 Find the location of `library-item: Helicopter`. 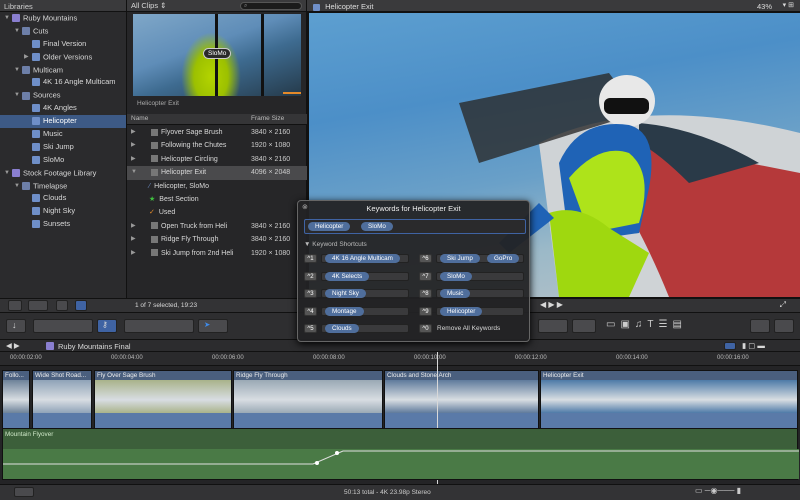

library-item: Helicopter is located at coordinates (63, 122).